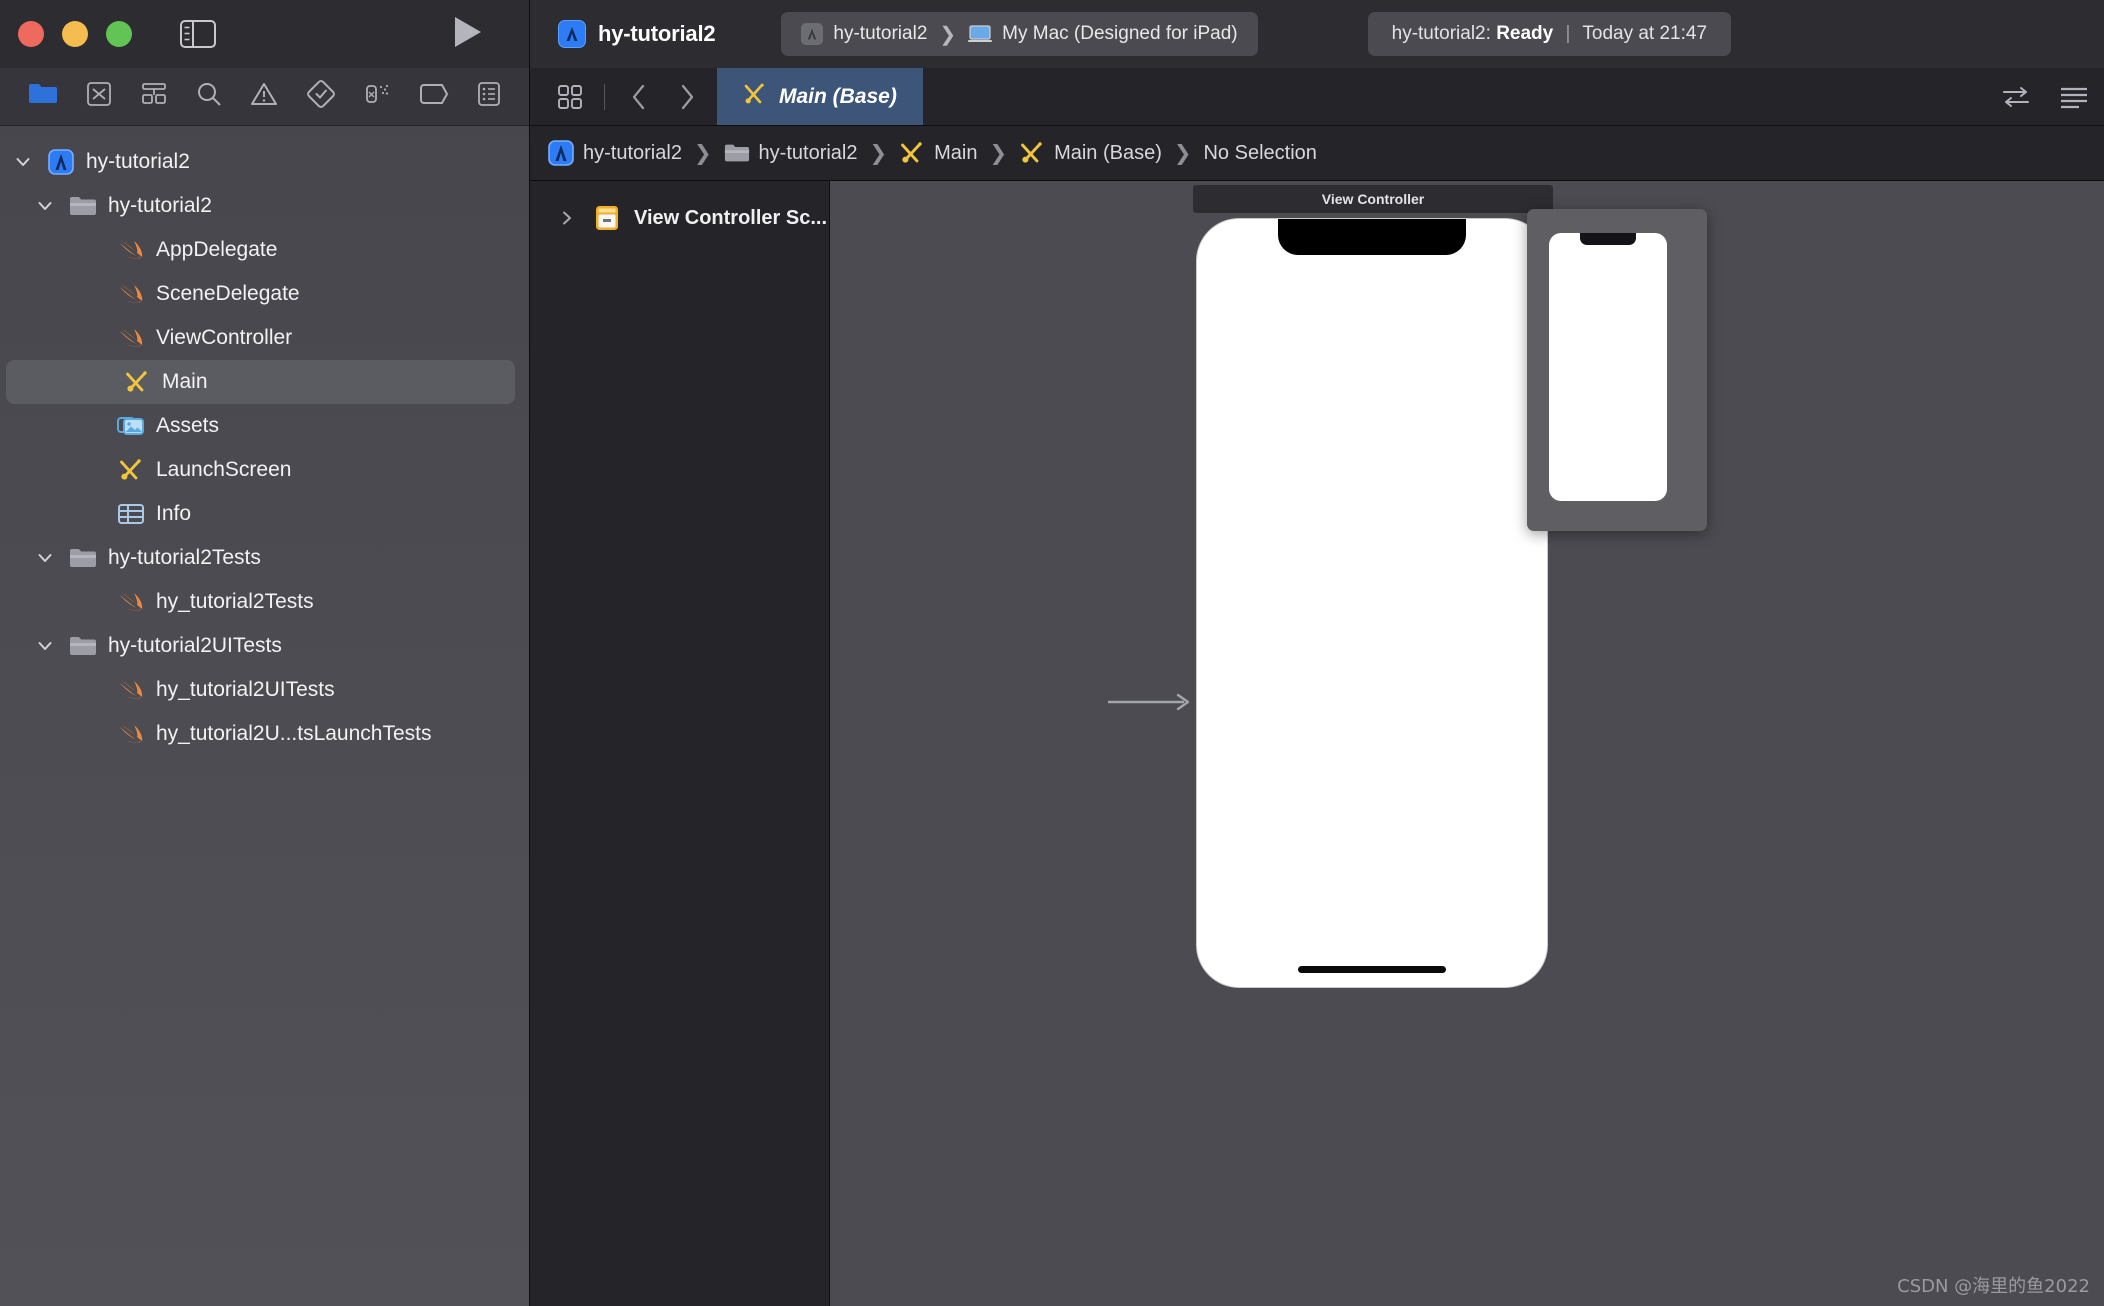 This screenshot has height=1306, width=2104. I want to click on navigator-row-label: hy-tutorial2Tests, so click(184, 557).